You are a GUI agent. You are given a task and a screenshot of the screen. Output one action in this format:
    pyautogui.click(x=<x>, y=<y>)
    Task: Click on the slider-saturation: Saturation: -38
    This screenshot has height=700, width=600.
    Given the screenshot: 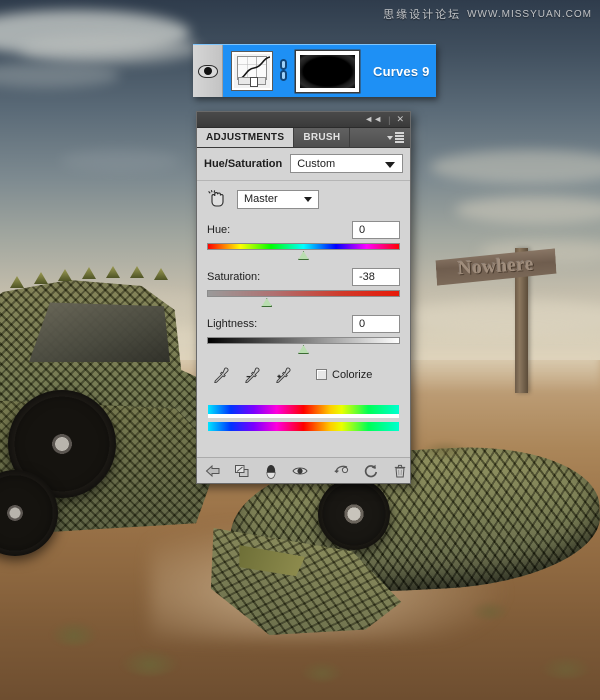 What is the action you would take?
    pyautogui.click(x=303, y=287)
    